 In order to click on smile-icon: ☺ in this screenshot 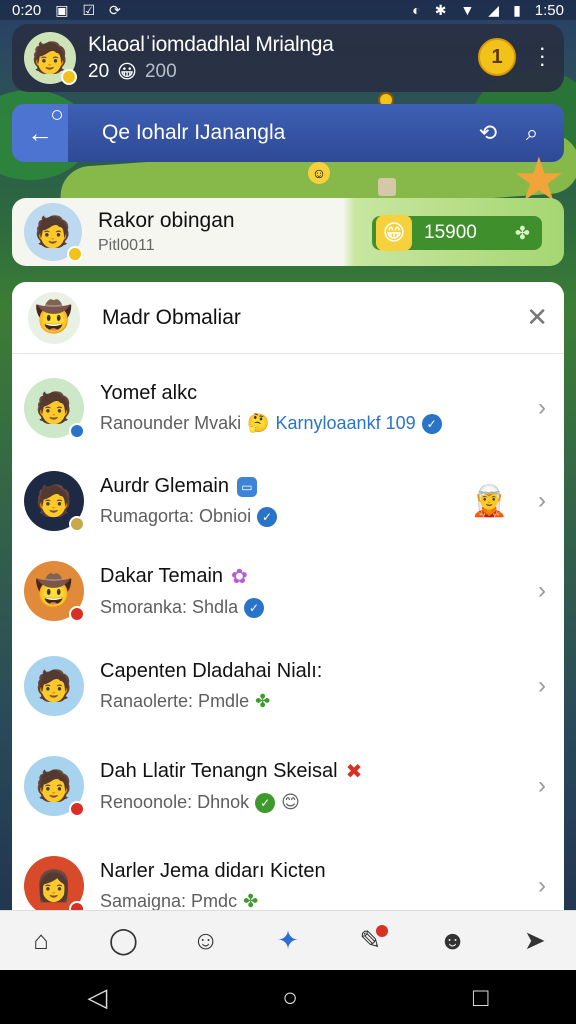, I will do `click(319, 173)`.